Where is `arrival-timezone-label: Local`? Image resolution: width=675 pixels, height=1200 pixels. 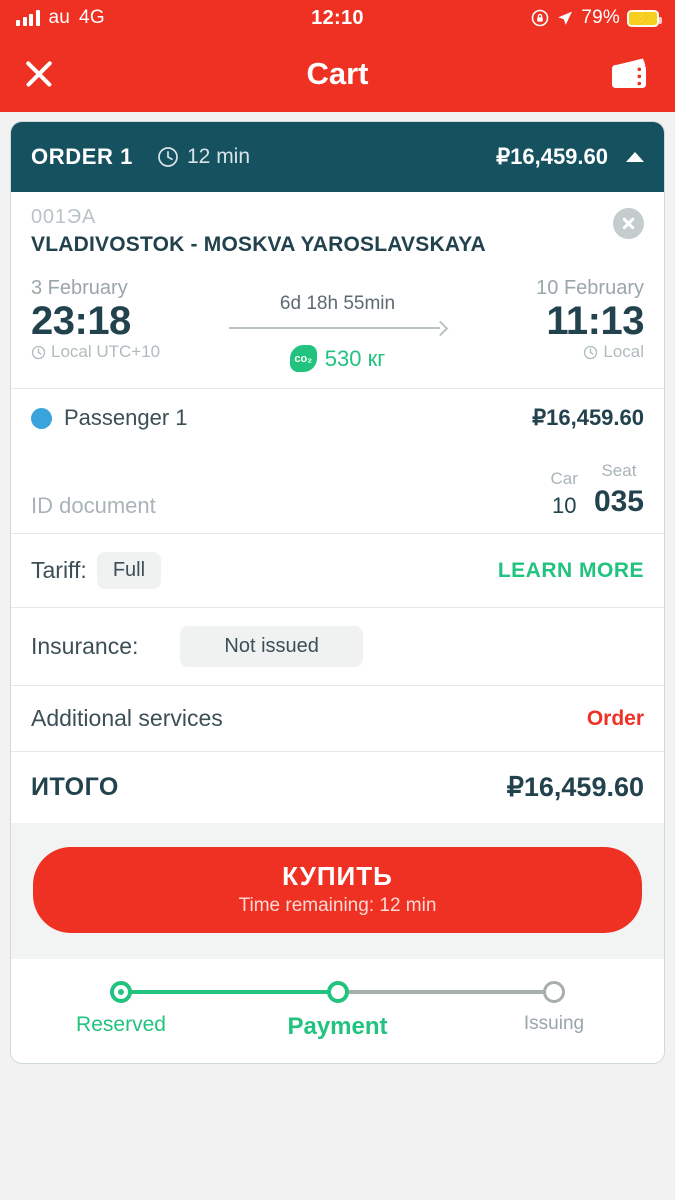 arrival-timezone-label: Local is located at coordinates (623, 351).